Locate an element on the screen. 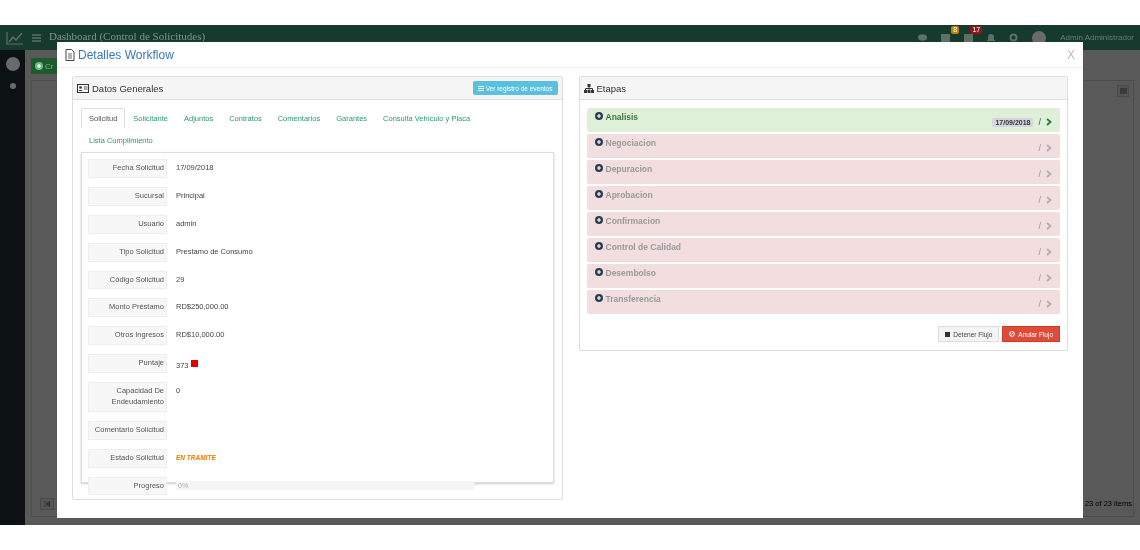 The width and height of the screenshot is (1140, 550). stage-row: Negociacion / is located at coordinates (823, 146).